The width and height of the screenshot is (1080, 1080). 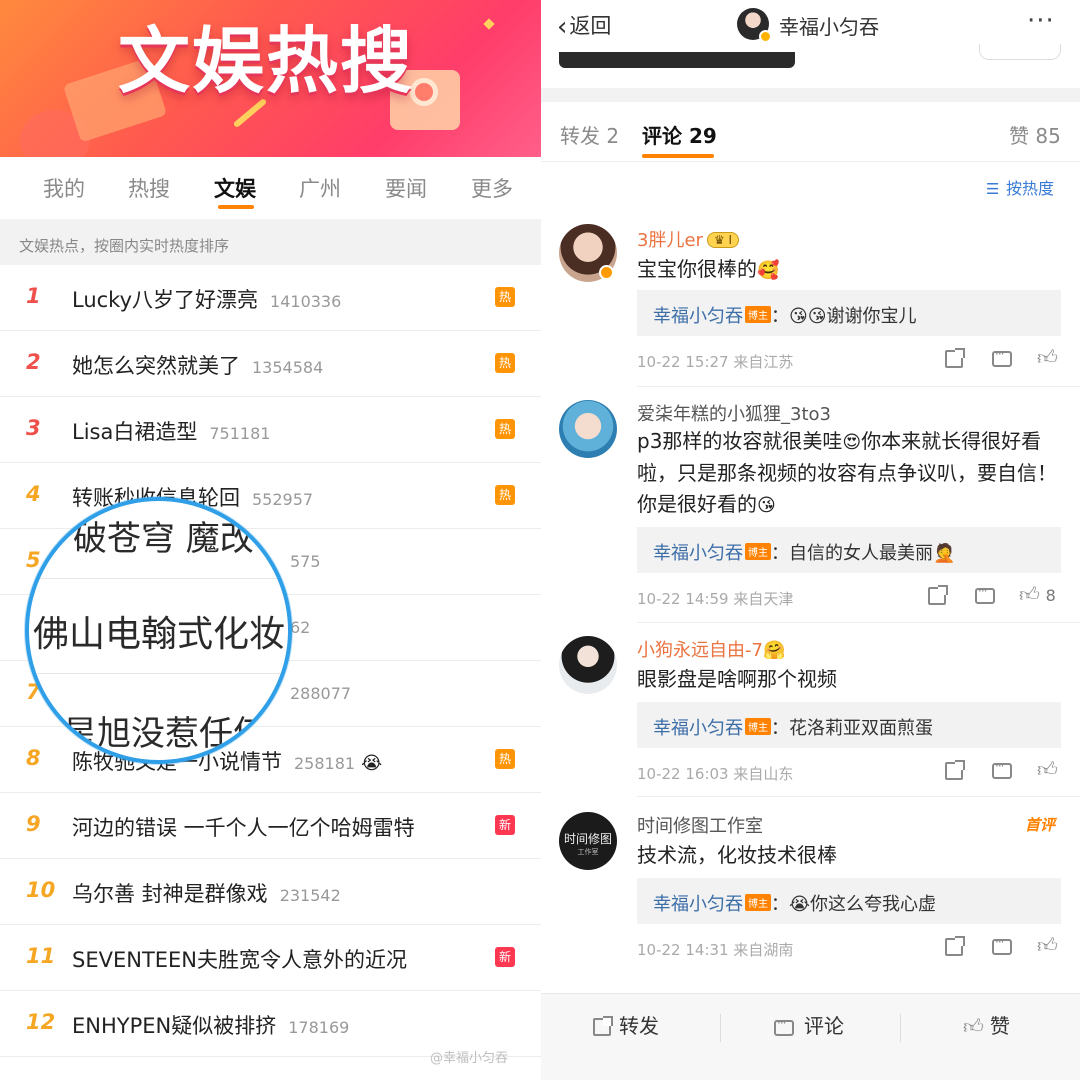 I want to click on reply-text: 花洛莉亚双面煎蛋, so click(x=861, y=728).